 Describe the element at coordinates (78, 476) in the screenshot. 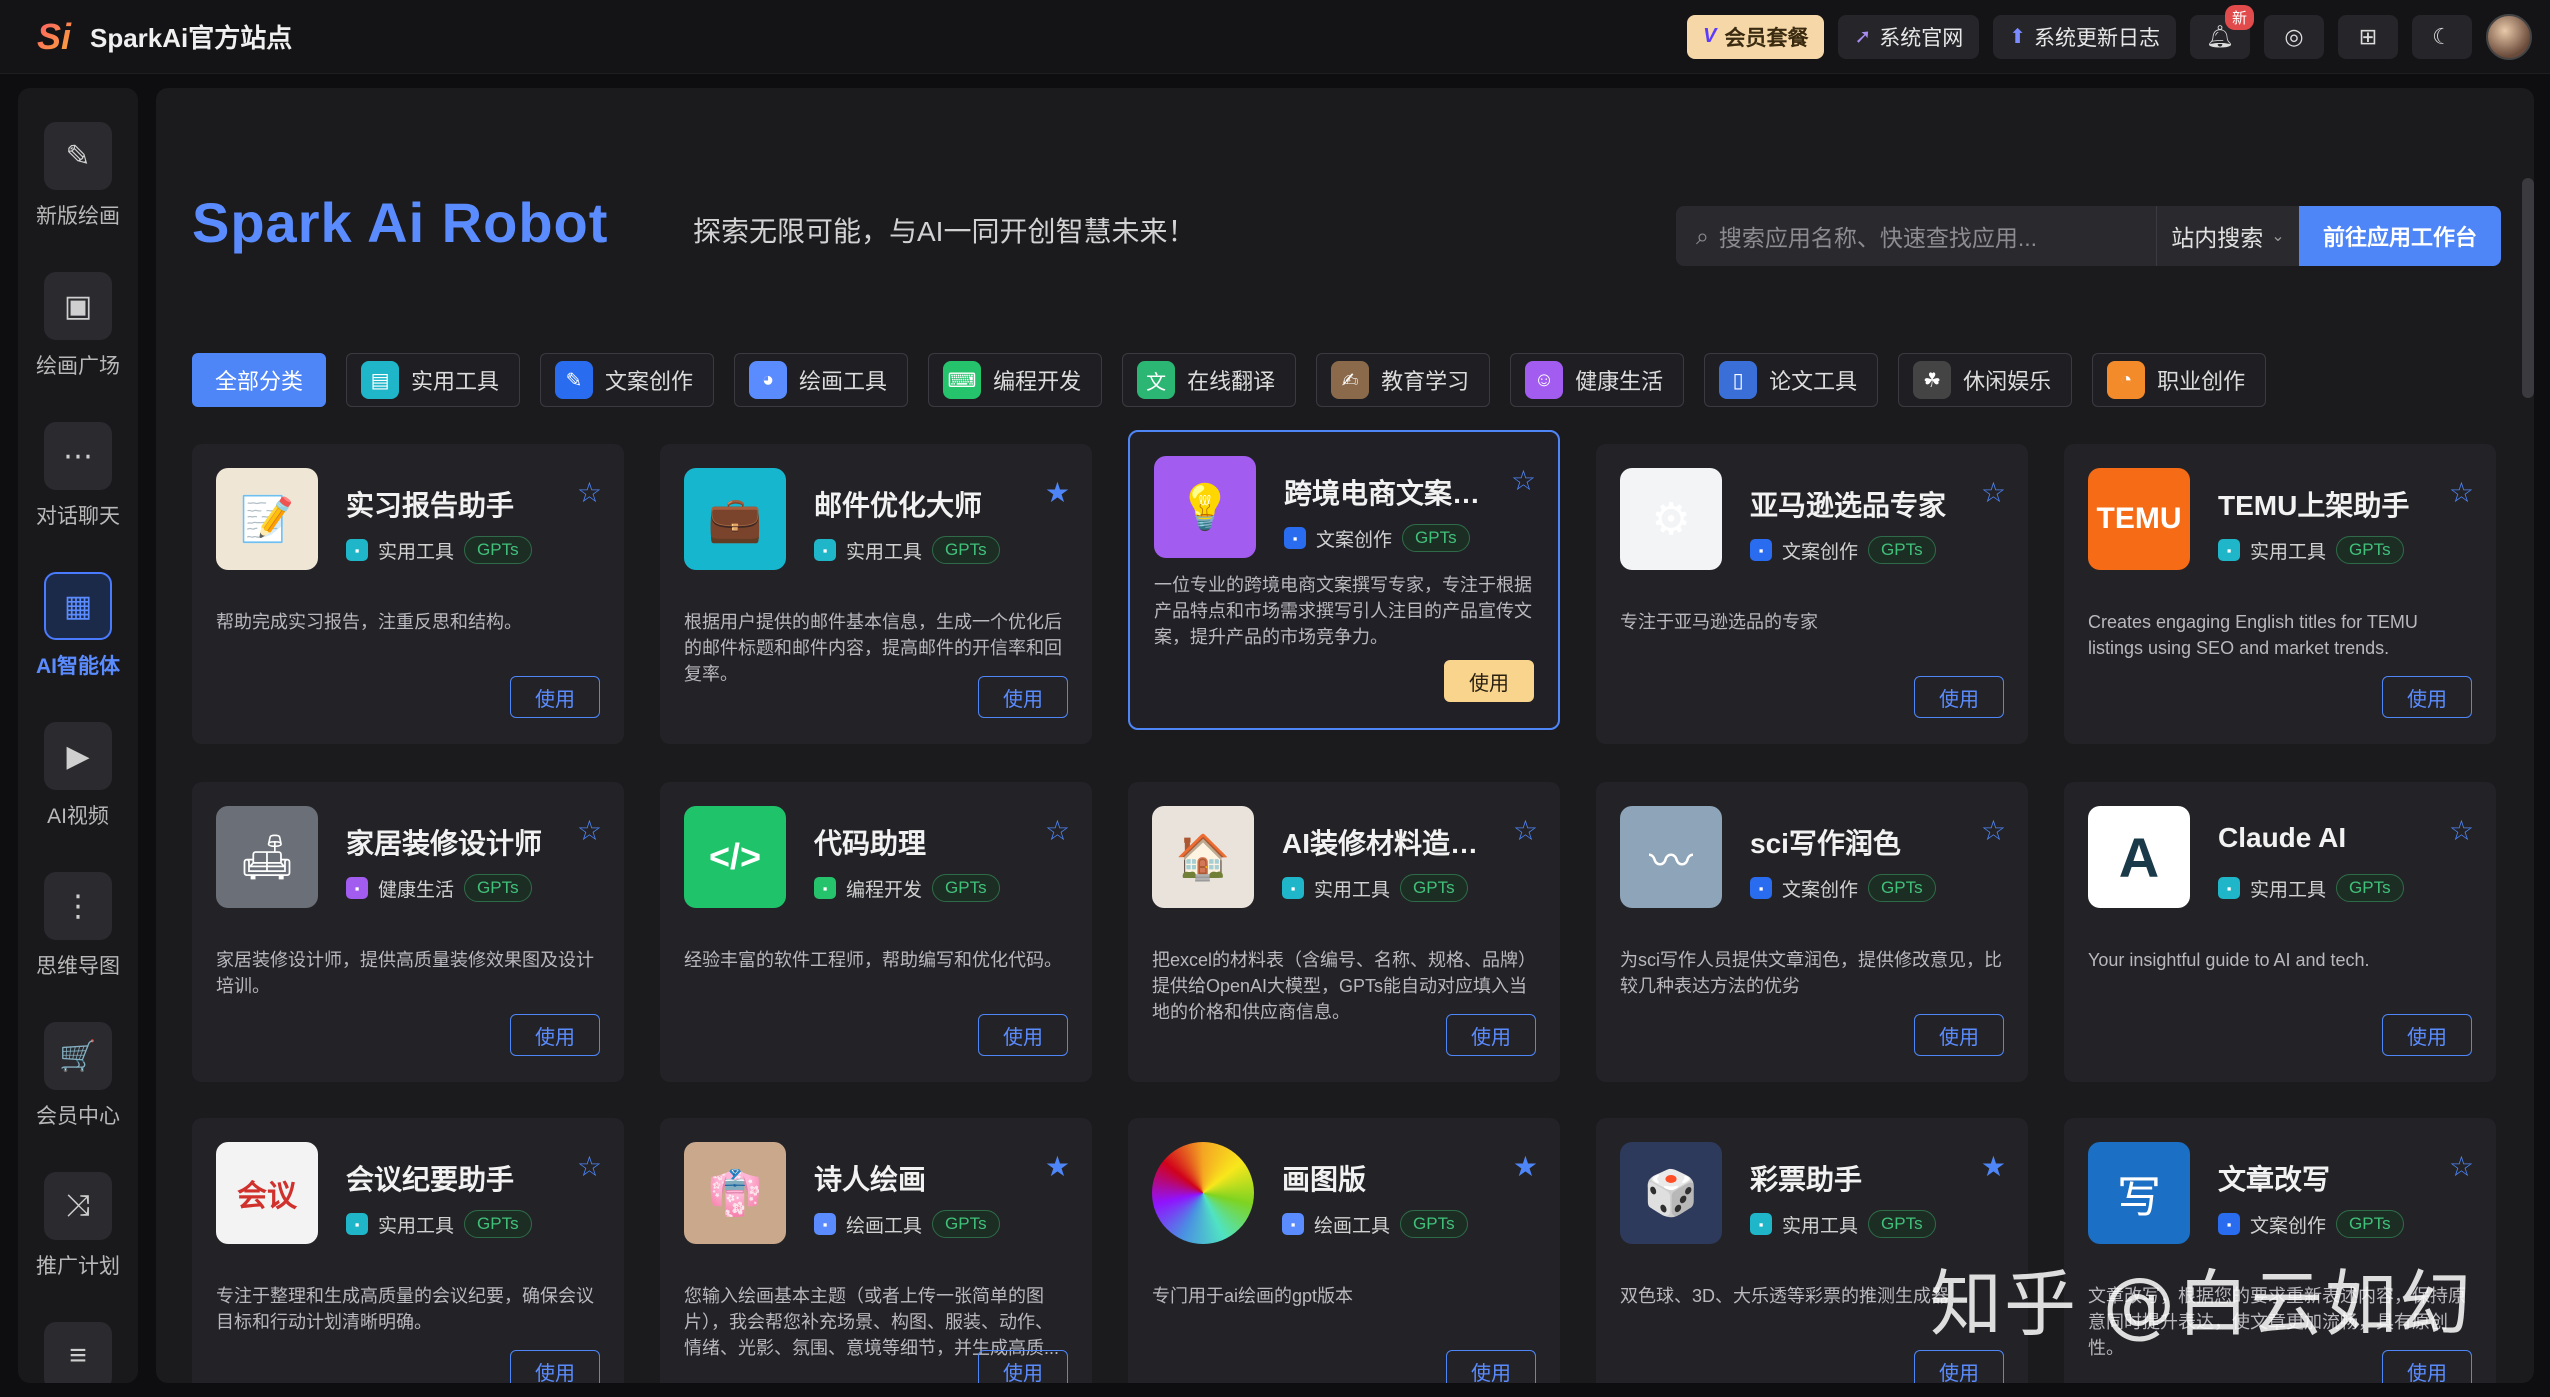

I see `sidebar-item-chat: ⋯ 对话聊天` at that location.